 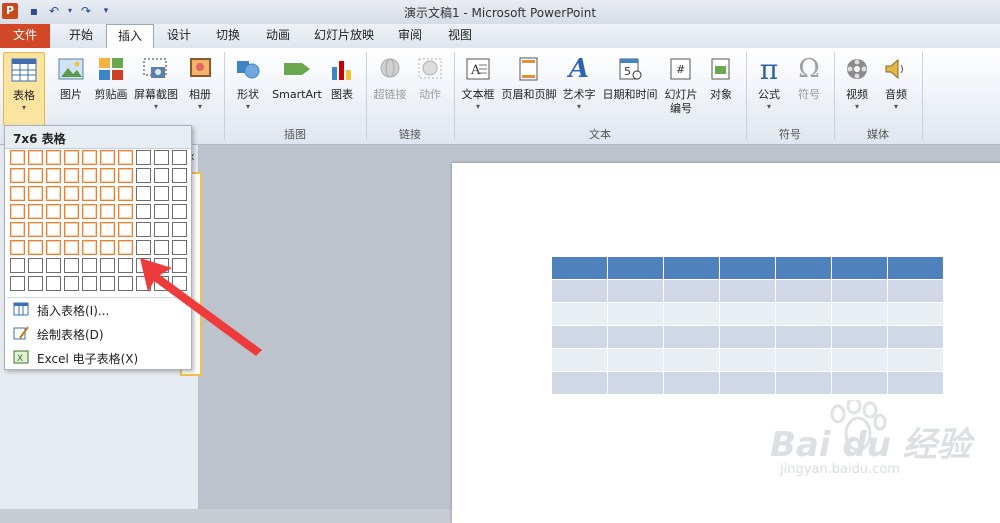 I want to click on slide-table, so click(x=747, y=325).